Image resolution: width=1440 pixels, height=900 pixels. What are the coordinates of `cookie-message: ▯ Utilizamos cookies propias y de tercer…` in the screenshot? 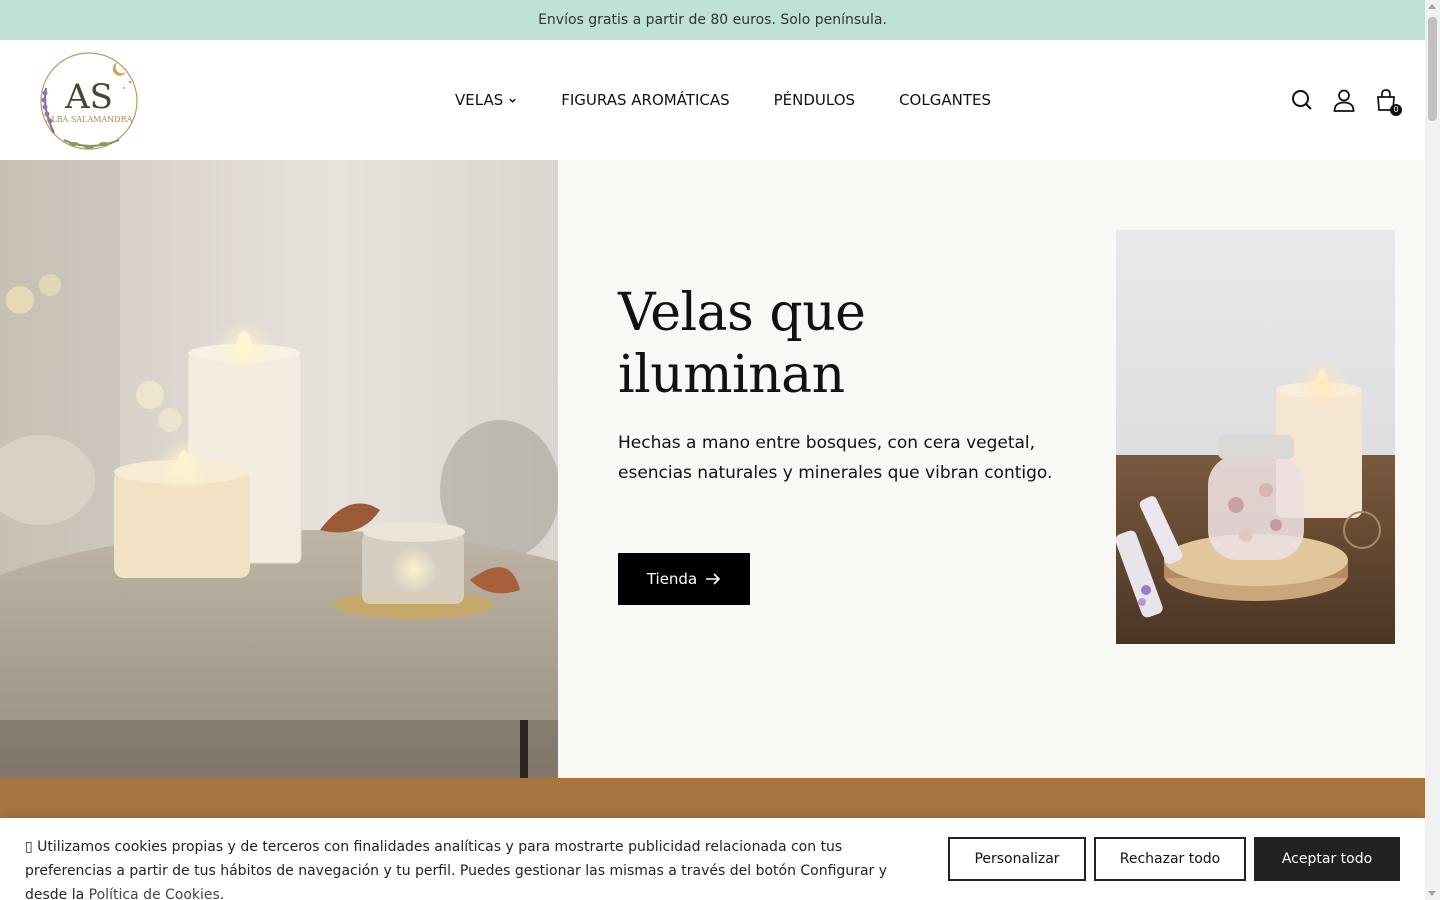 It's located at (477, 867).